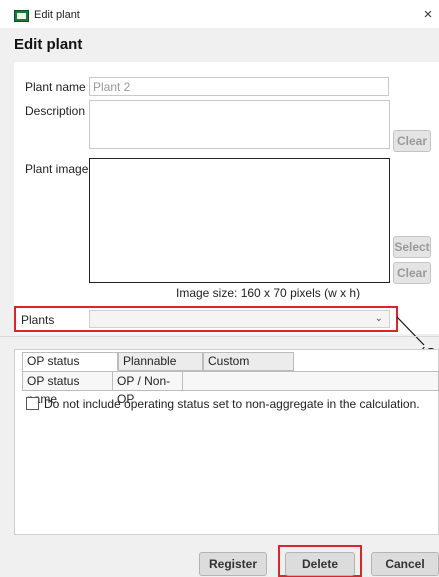 Image resolution: width=439 pixels, height=577 pixels. Describe the element at coordinates (68, 389) in the screenshot. I see `column-op-status-name: OP status name` at that location.